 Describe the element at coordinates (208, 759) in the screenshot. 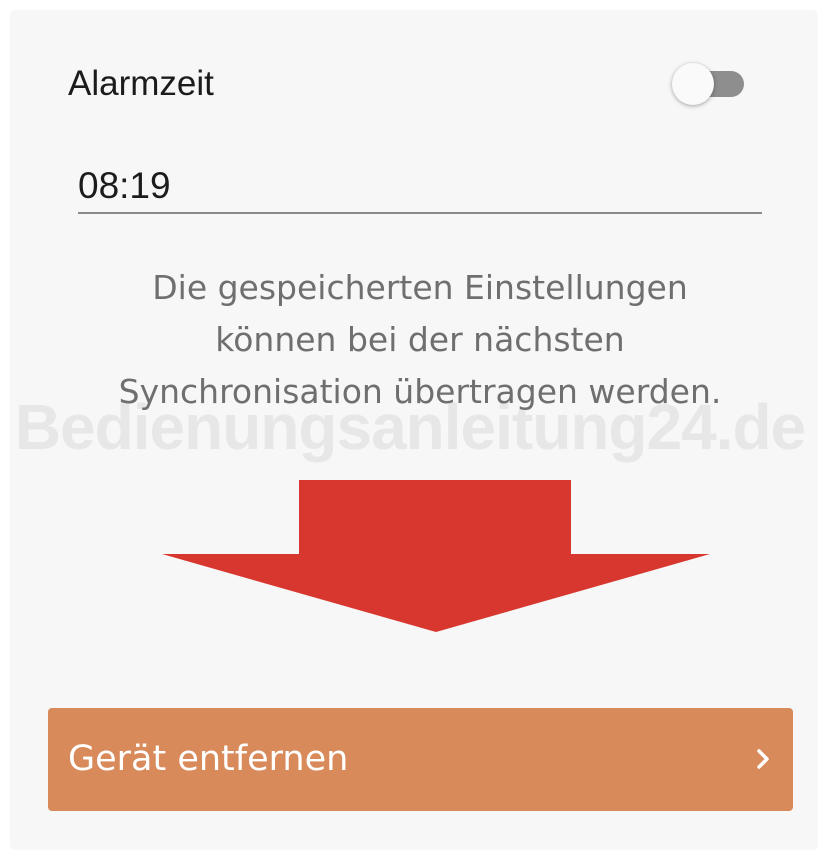

I see `remove-device-label: Gerät entfernen` at that location.